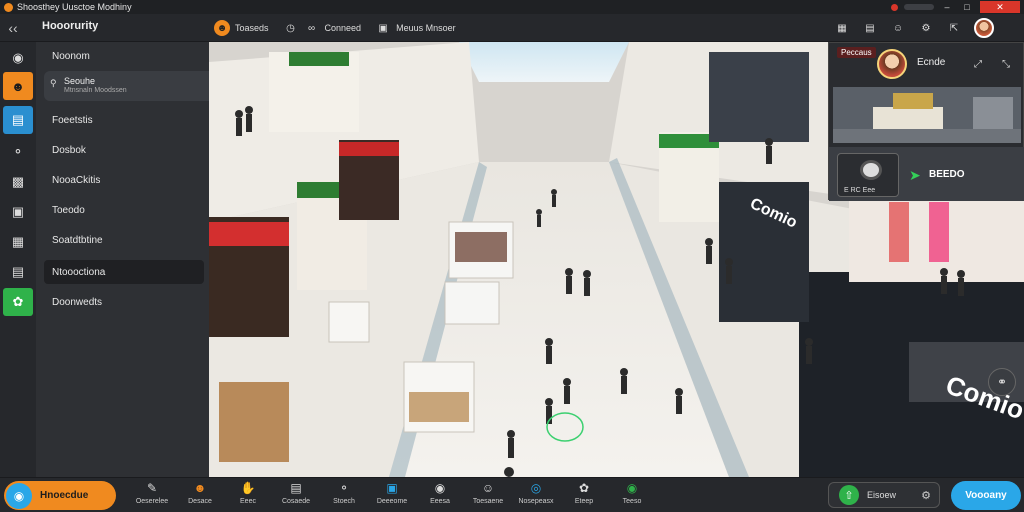  I want to click on apps-icon: ✿, so click(584, 488).